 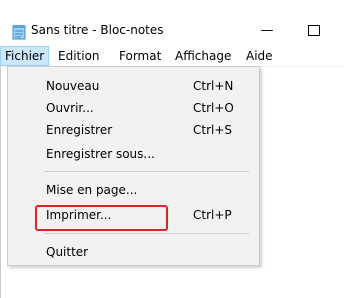 What do you see at coordinates (79, 56) in the screenshot?
I see `menu-edition: Edition` at bounding box center [79, 56].